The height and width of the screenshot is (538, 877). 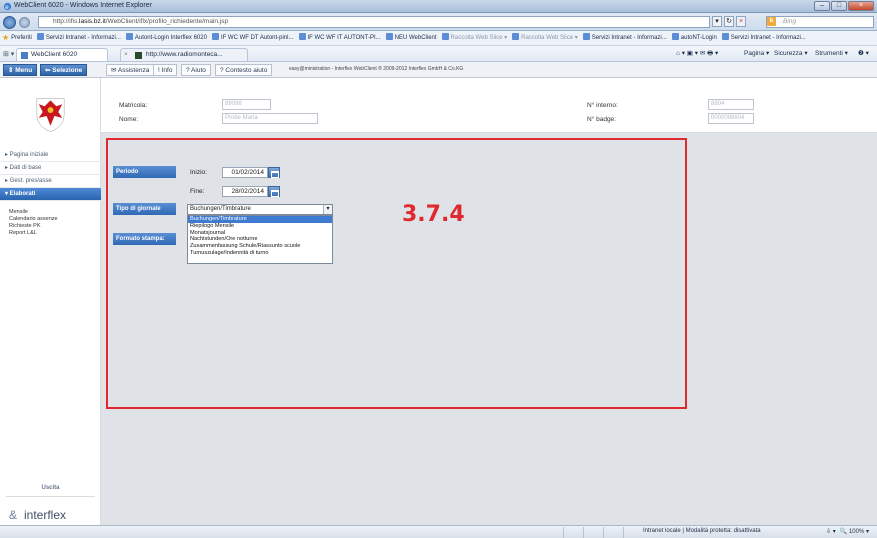 I want to click on interno-field: 8804, so click(x=731, y=104).